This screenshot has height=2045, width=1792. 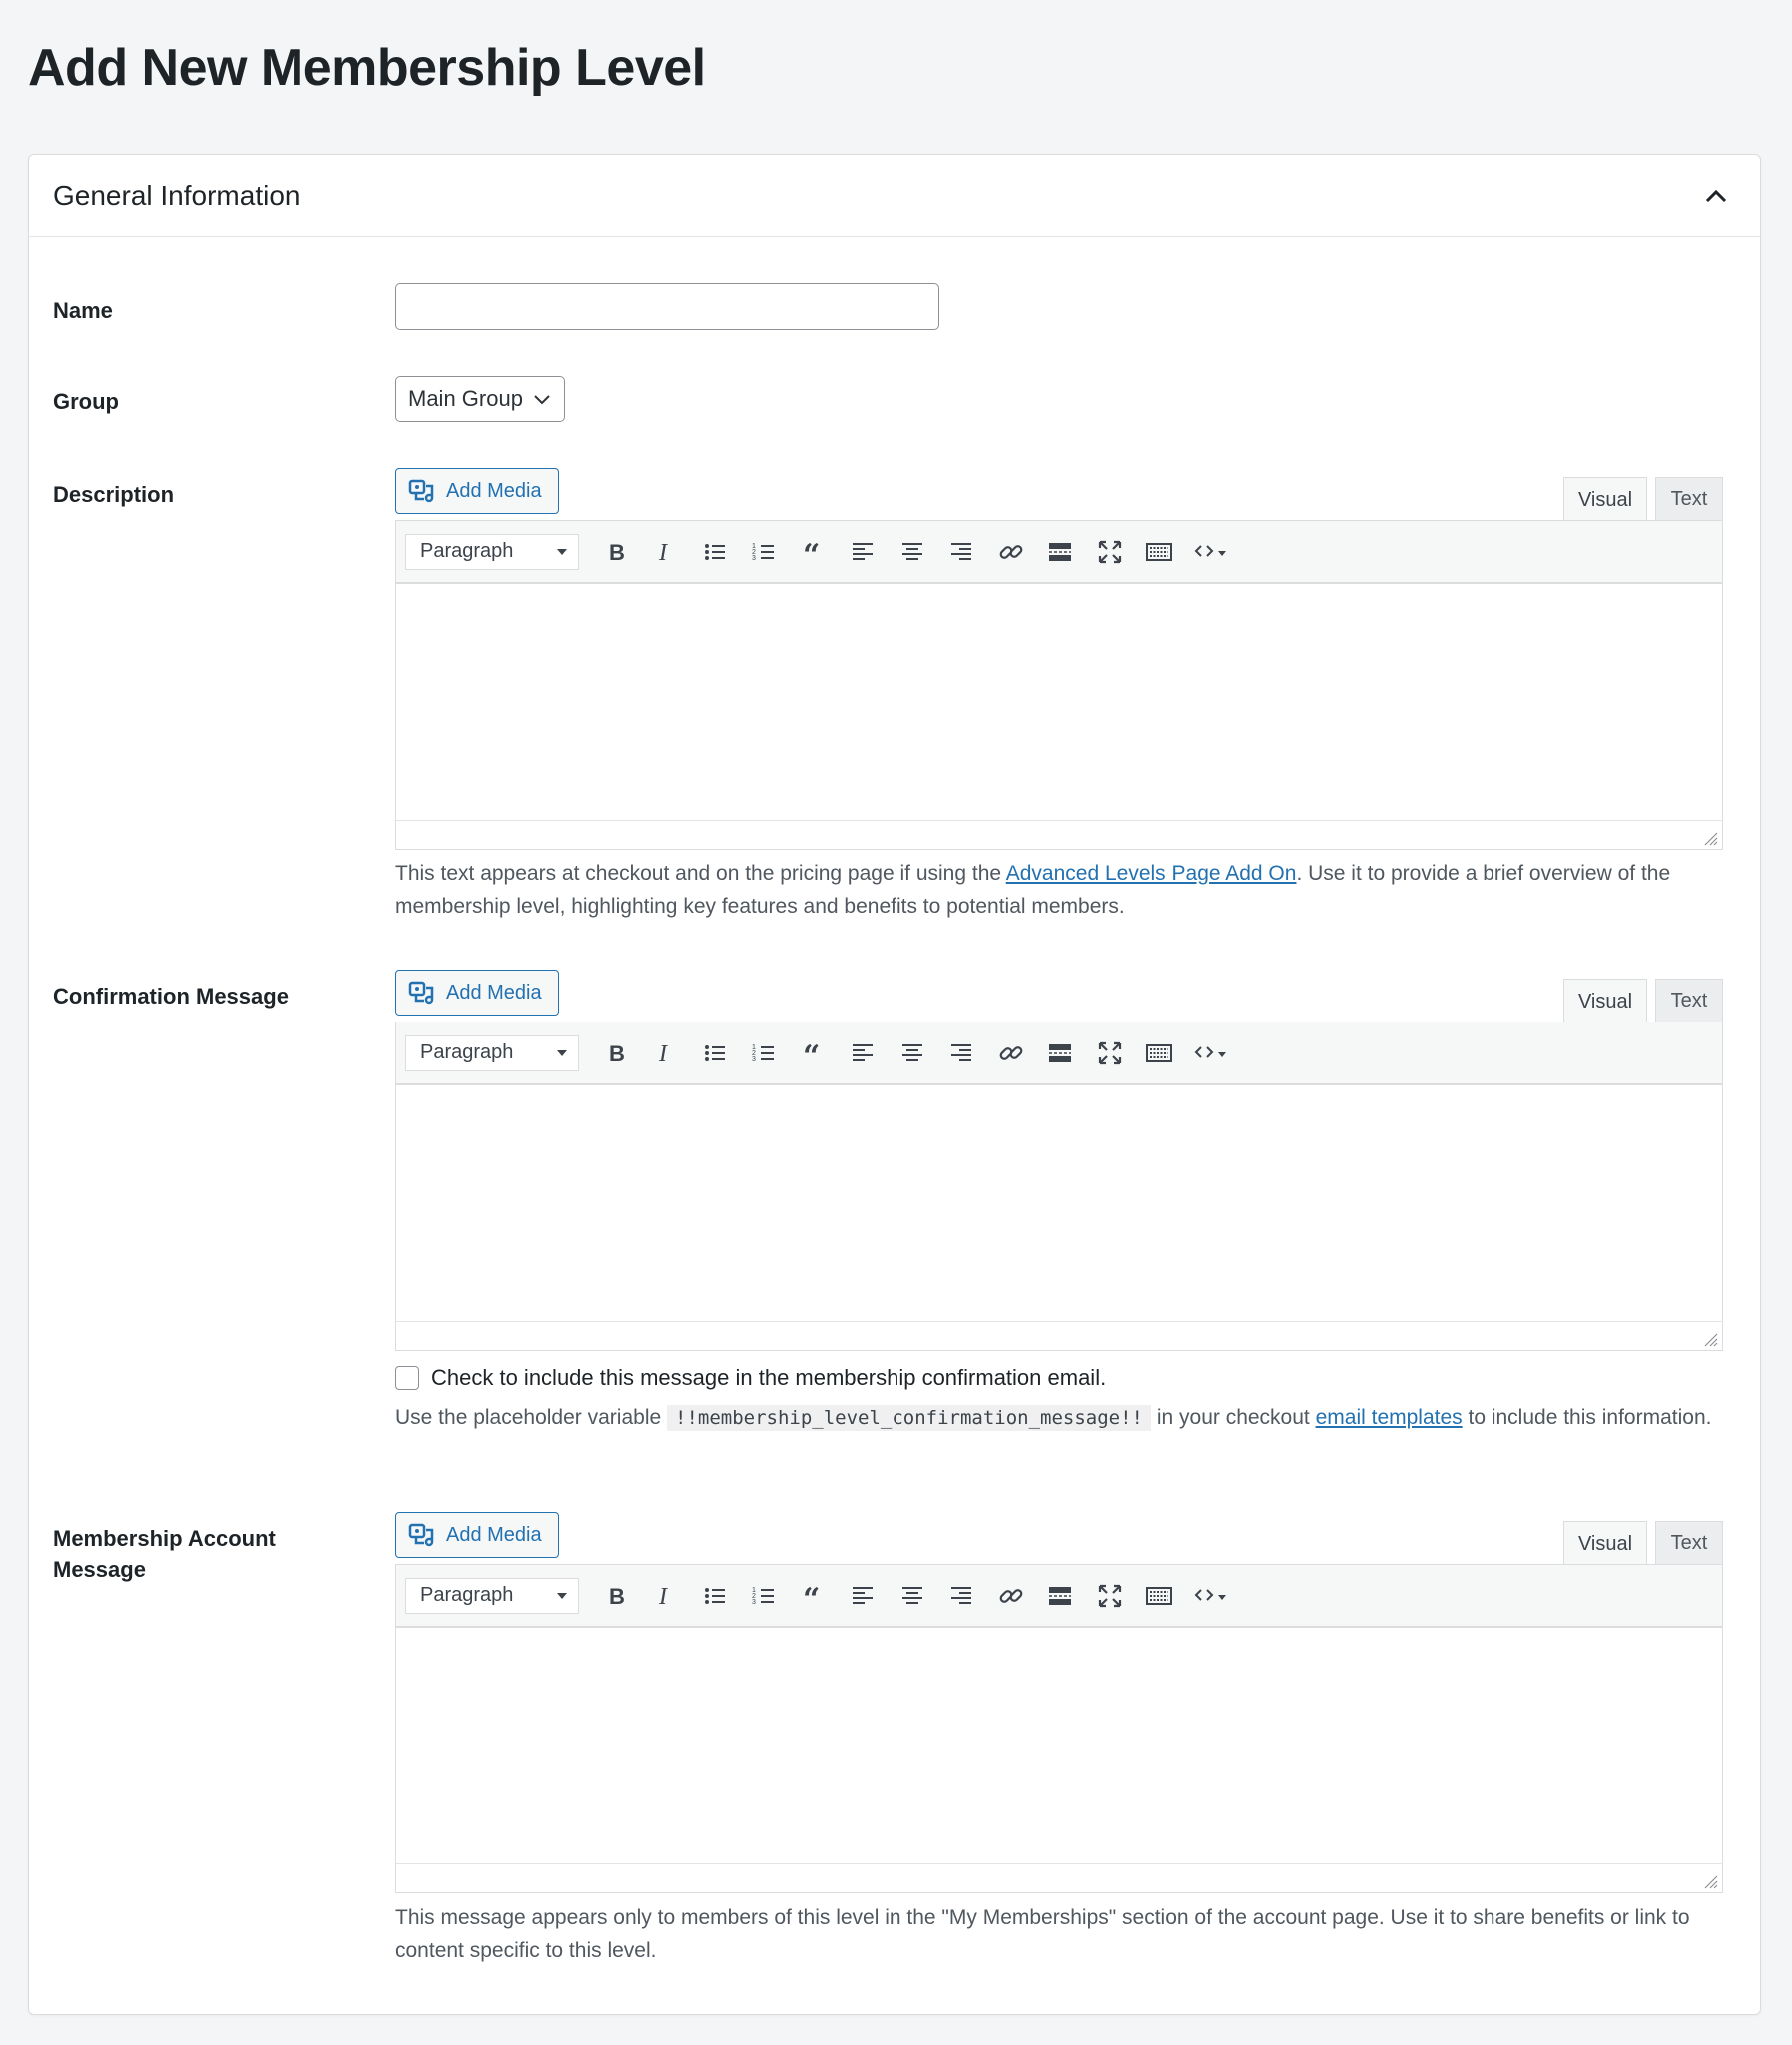 What do you see at coordinates (667, 306) in the screenshot?
I see `name-field` at bounding box center [667, 306].